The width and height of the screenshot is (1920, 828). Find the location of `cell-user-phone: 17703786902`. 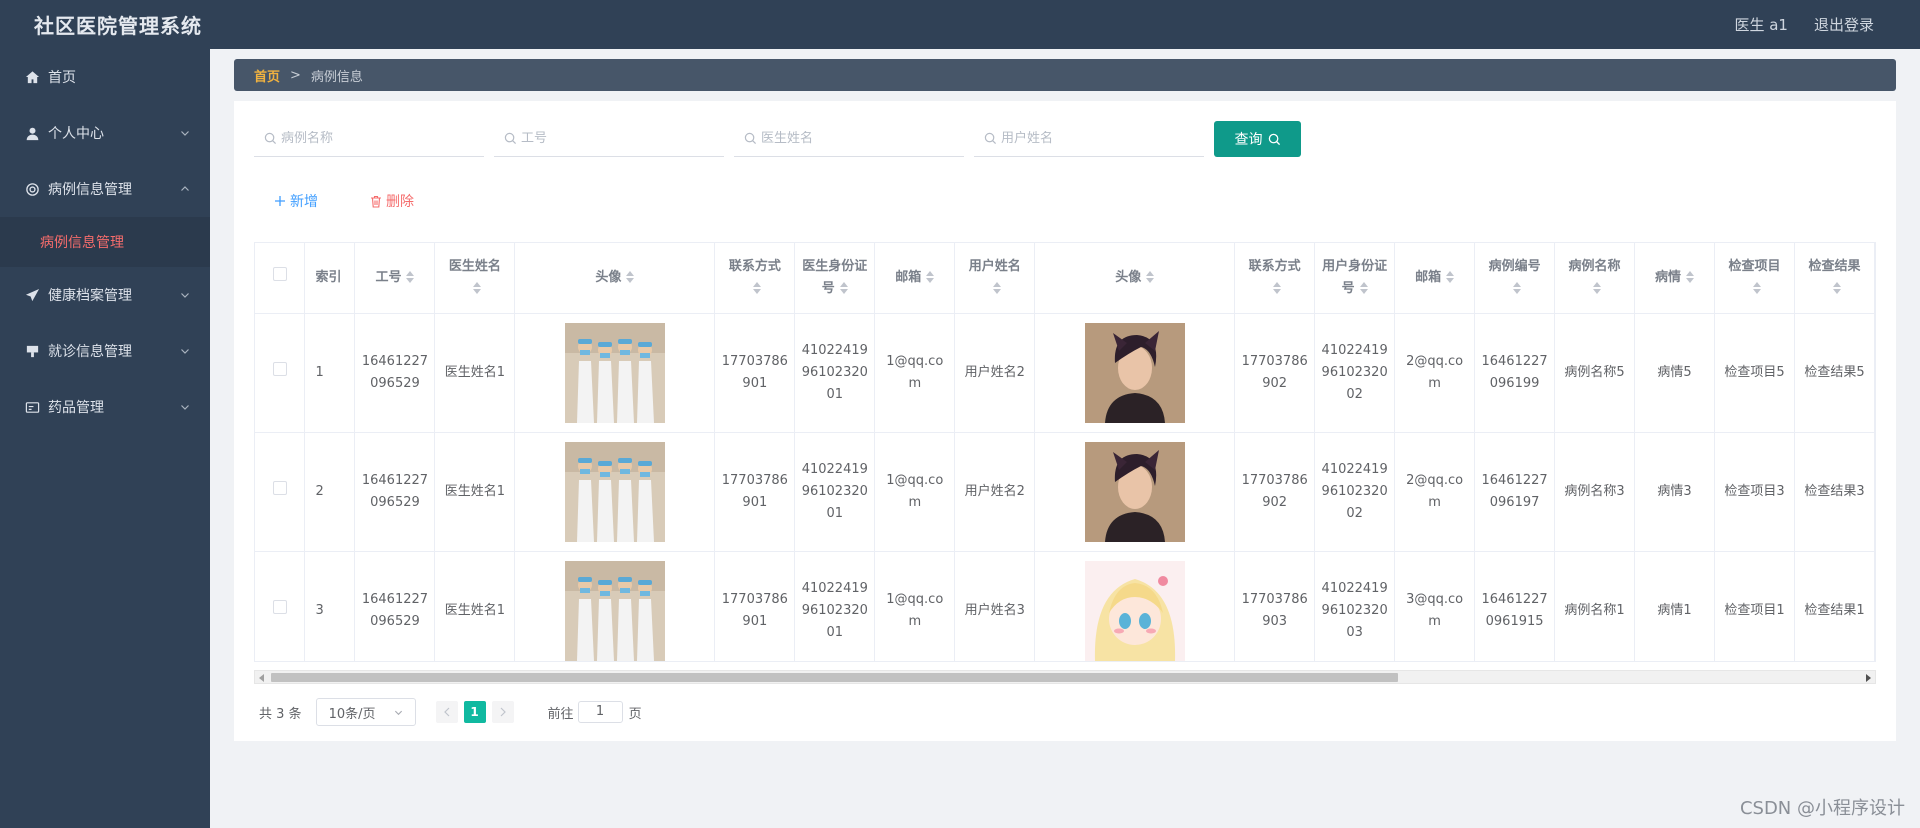

cell-user-phone: 17703786902 is located at coordinates (1275, 492).